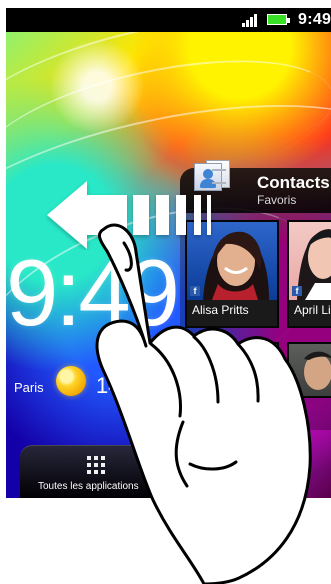 This screenshot has height=584, width=331. I want to click on contact-name: April Li, so click(312, 310).